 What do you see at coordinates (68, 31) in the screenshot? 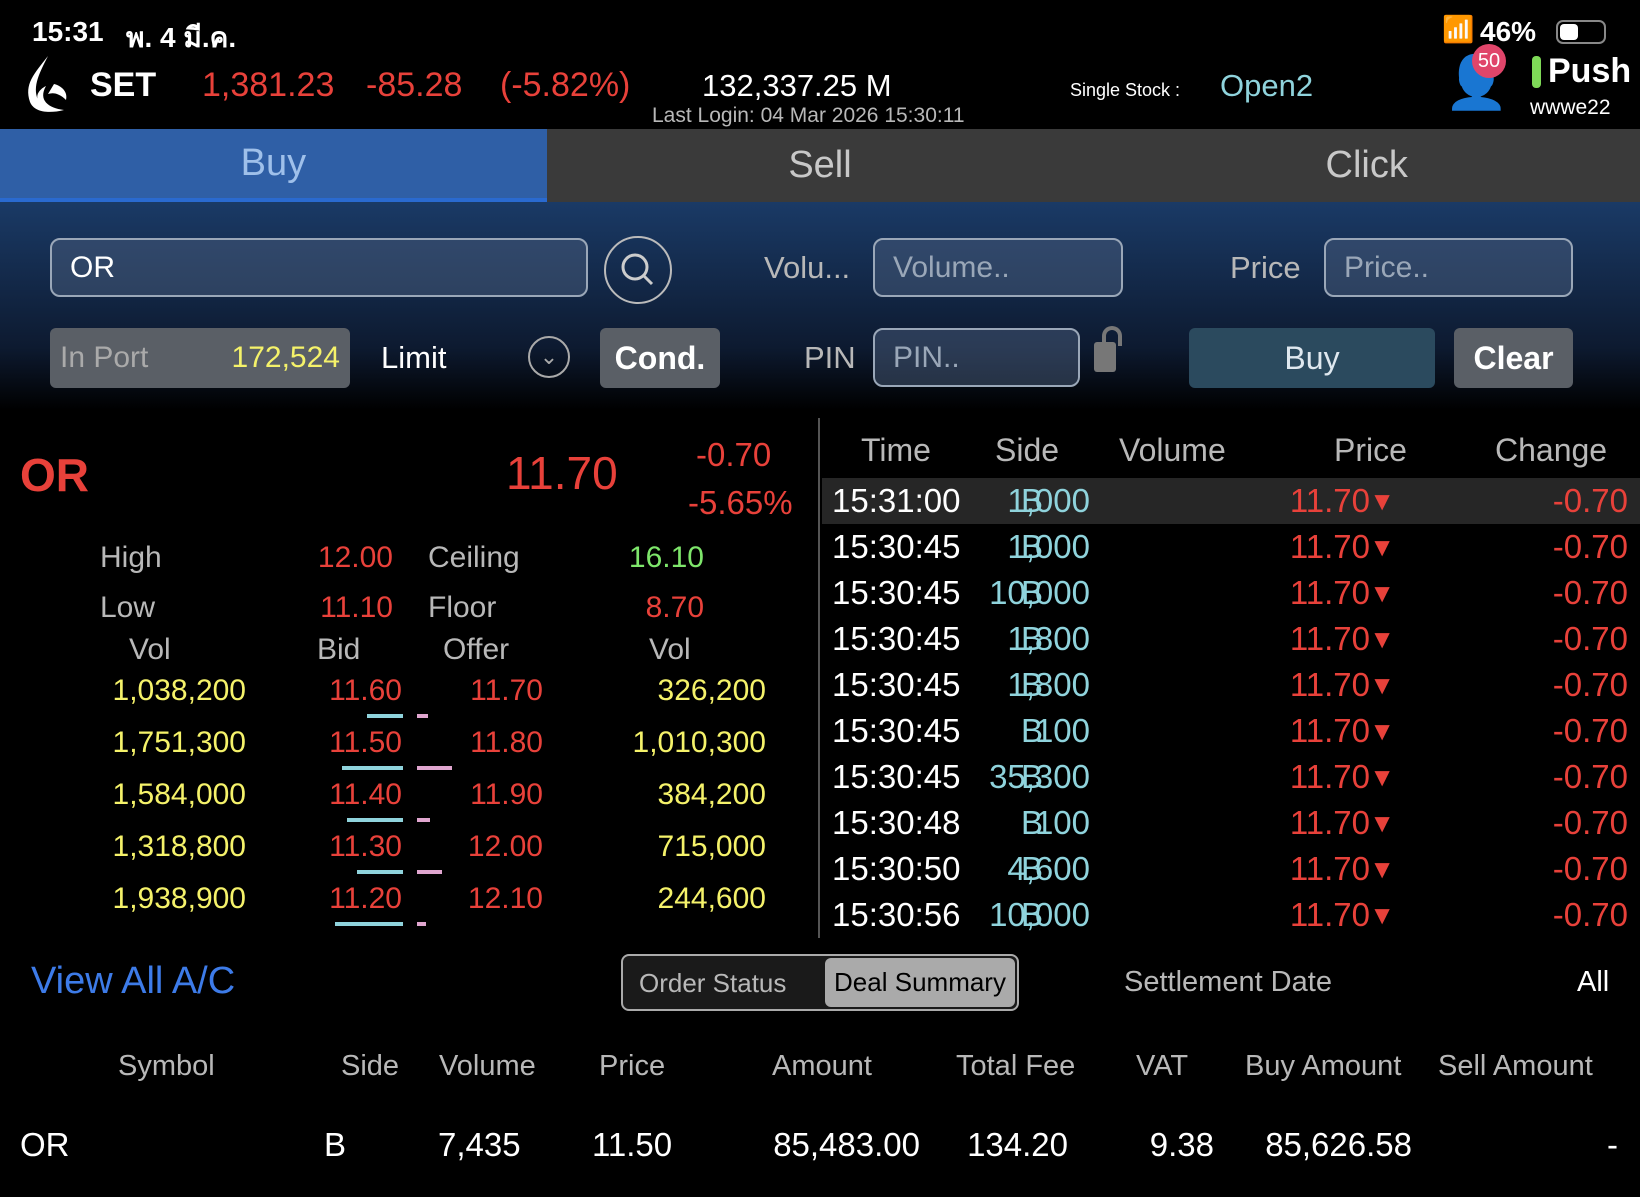
I see `status-time: 15:31` at bounding box center [68, 31].